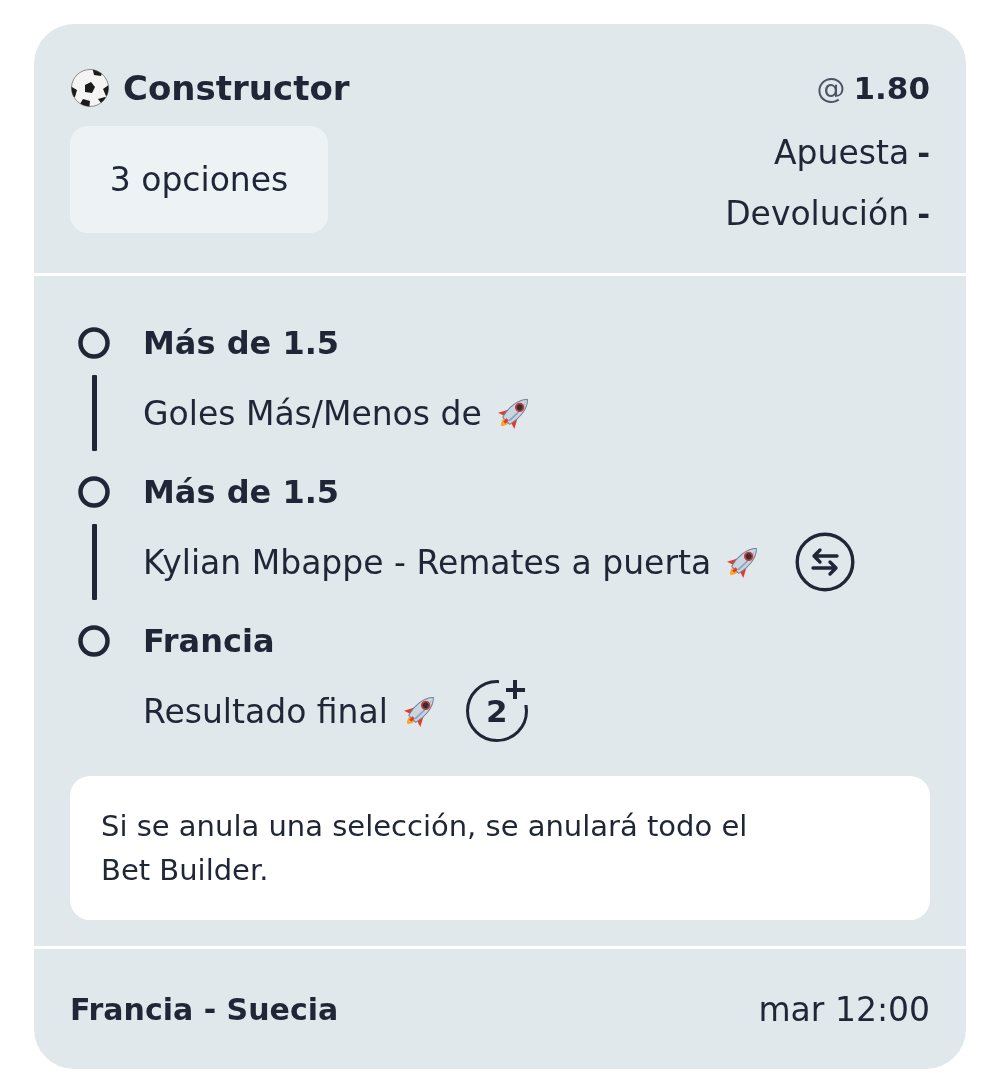  What do you see at coordinates (496, 711) in the screenshot?
I see `number-plus-badge: 2` at bounding box center [496, 711].